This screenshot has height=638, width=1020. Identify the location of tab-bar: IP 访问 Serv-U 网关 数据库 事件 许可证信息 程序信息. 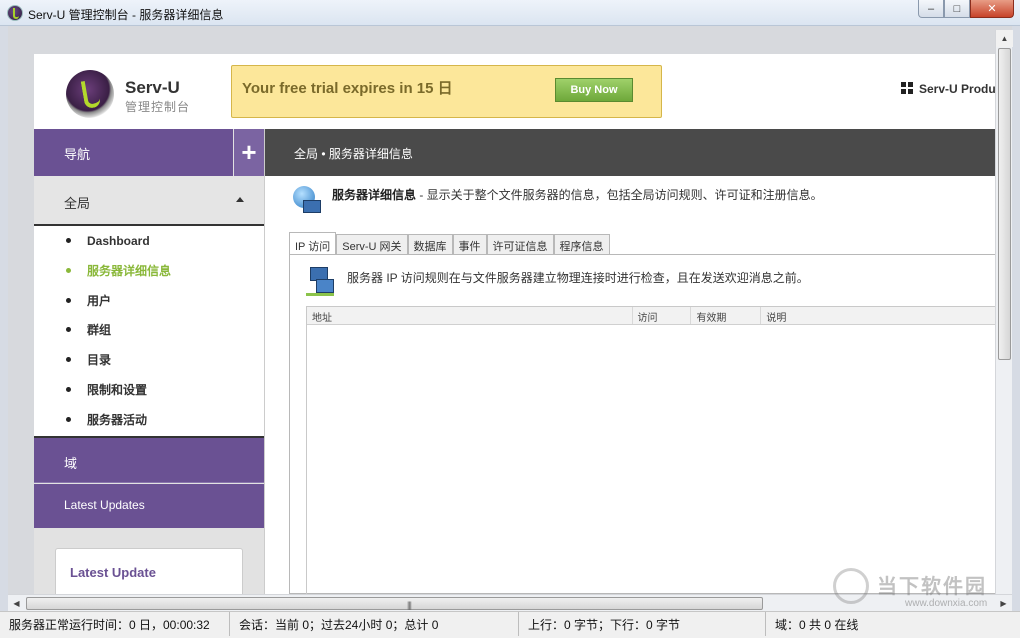
(449, 243).